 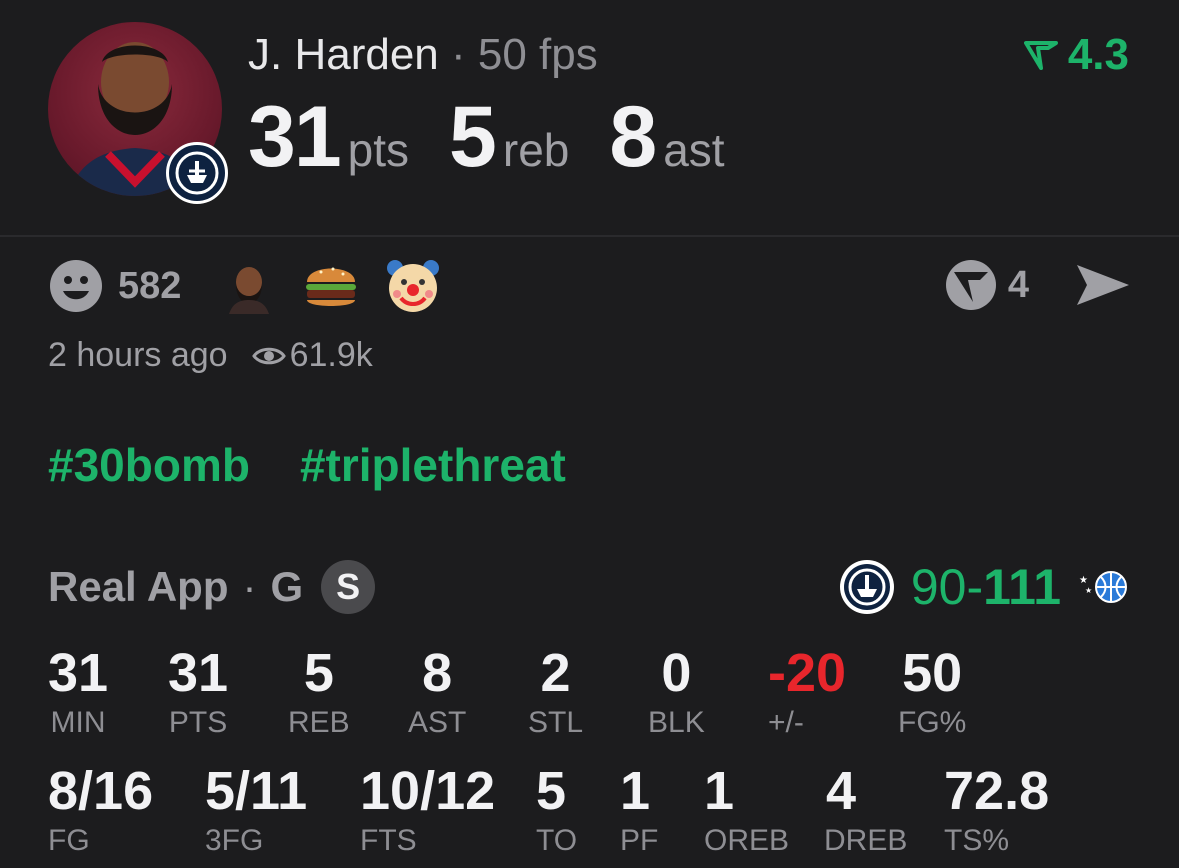 What do you see at coordinates (536, 150) in the screenshot?
I see `stat-reb-unit: reb` at bounding box center [536, 150].